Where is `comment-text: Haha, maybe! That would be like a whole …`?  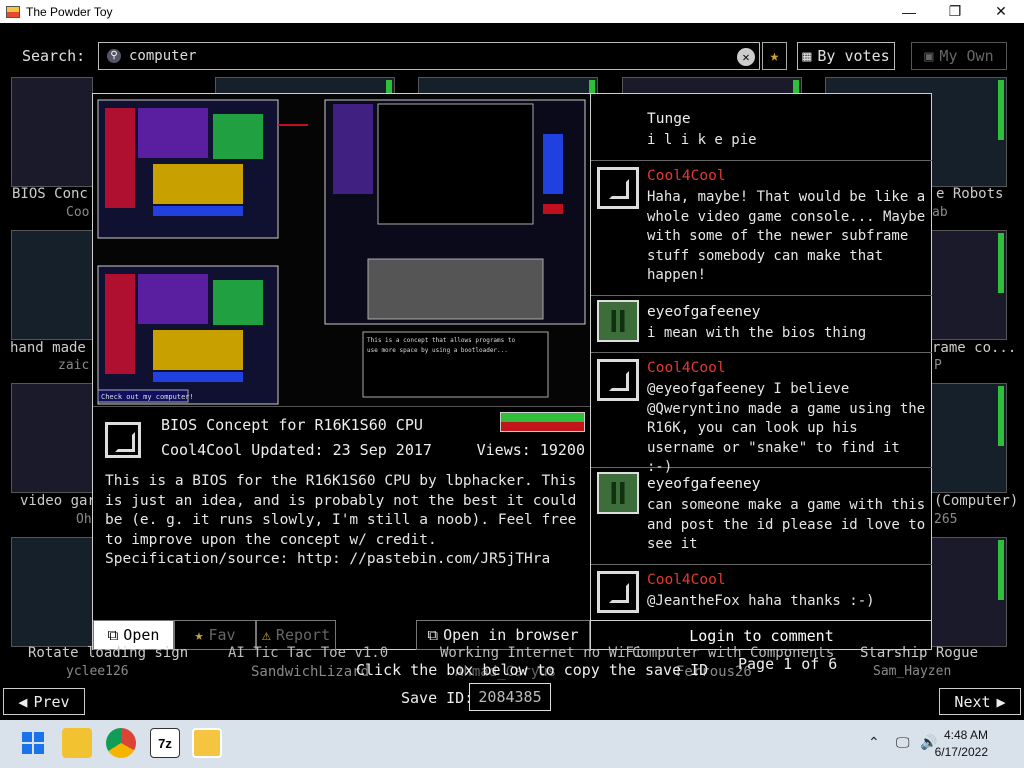
comment-text: Haha, maybe! That would be like a whole … is located at coordinates (786, 236).